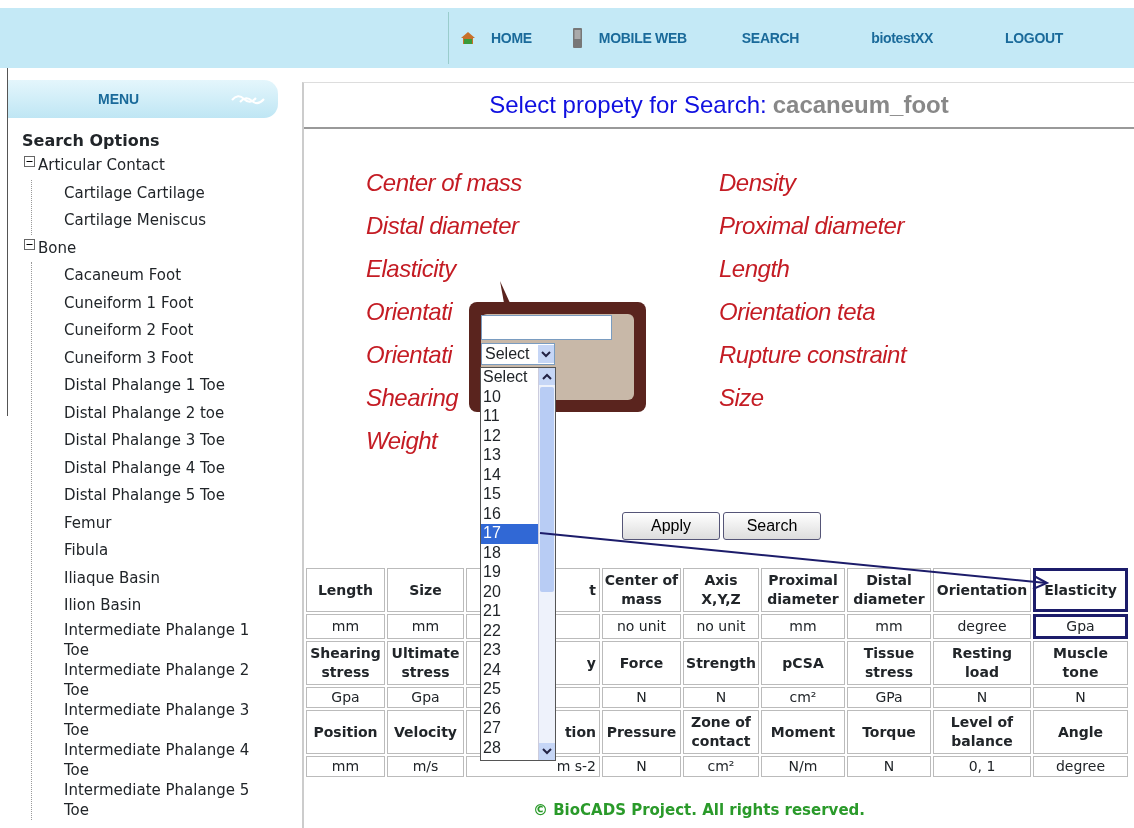  What do you see at coordinates (509, 456) in the screenshot?
I see `dropdown-option: 13` at bounding box center [509, 456].